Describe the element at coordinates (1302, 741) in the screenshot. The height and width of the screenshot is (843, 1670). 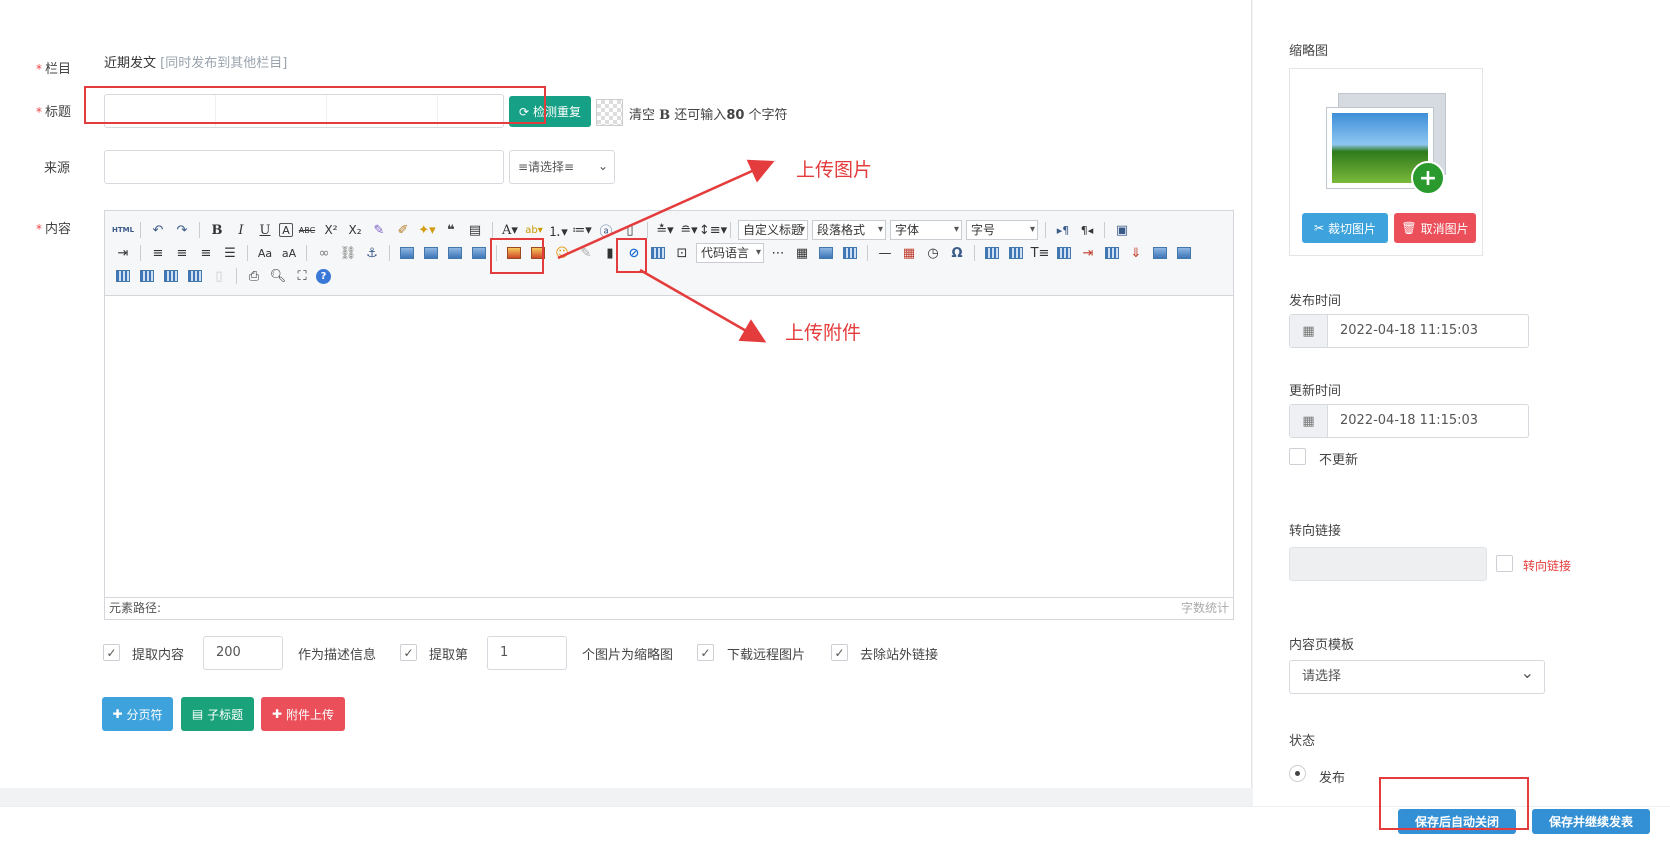
I see `status-label: 状态` at that location.